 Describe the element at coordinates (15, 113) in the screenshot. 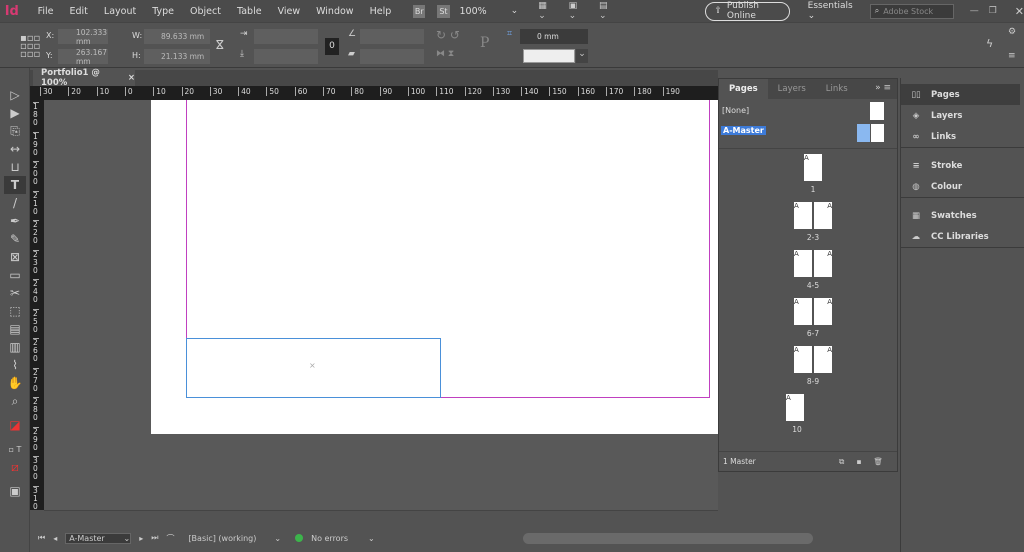

I see `direct-selection-tool-icon: ▶` at that location.